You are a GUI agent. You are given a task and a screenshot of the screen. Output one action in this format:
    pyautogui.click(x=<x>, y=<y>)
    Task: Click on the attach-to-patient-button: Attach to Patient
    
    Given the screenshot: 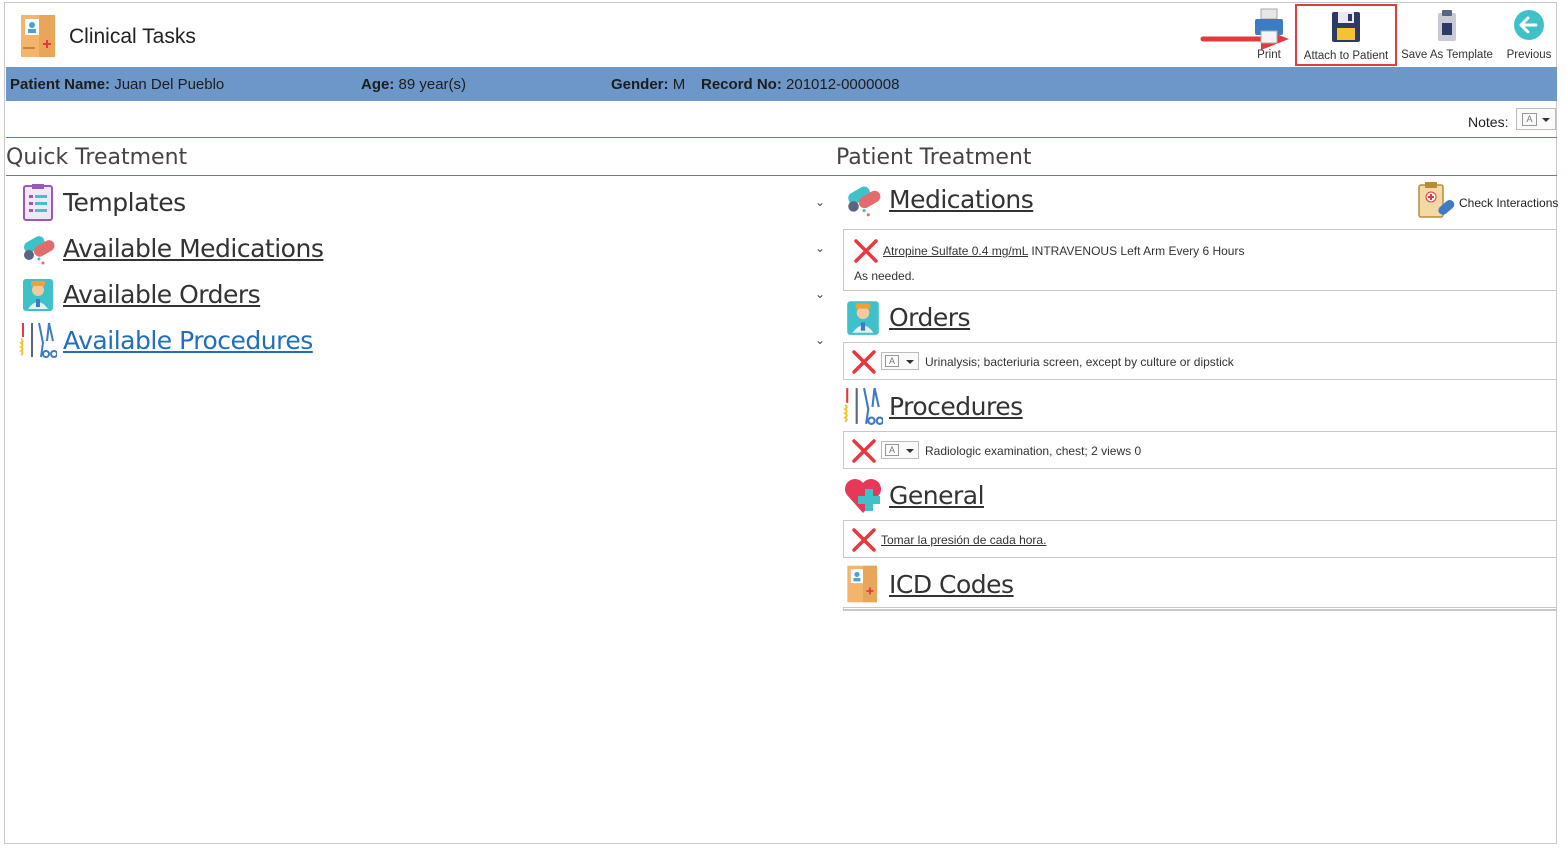 What is the action you would take?
    pyautogui.click(x=1346, y=35)
    